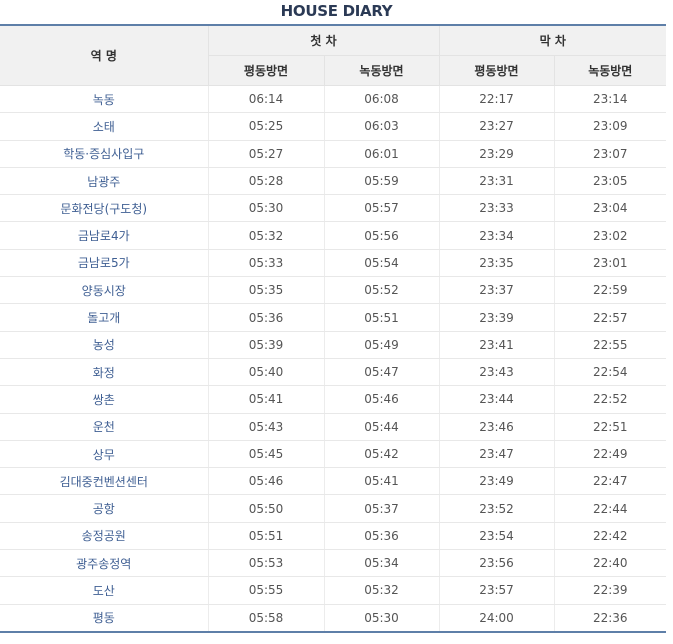 The height and width of the screenshot is (644, 673). I want to click on last-train-pyeongdong-time: 23:49, so click(497, 481).